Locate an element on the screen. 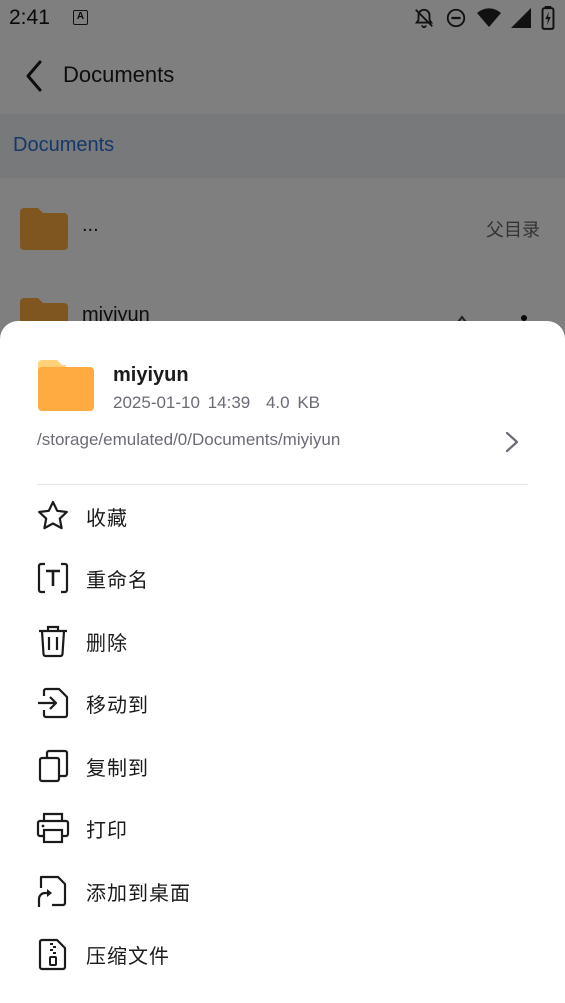  menu-item-rename: 重命名 is located at coordinates (282, 578).